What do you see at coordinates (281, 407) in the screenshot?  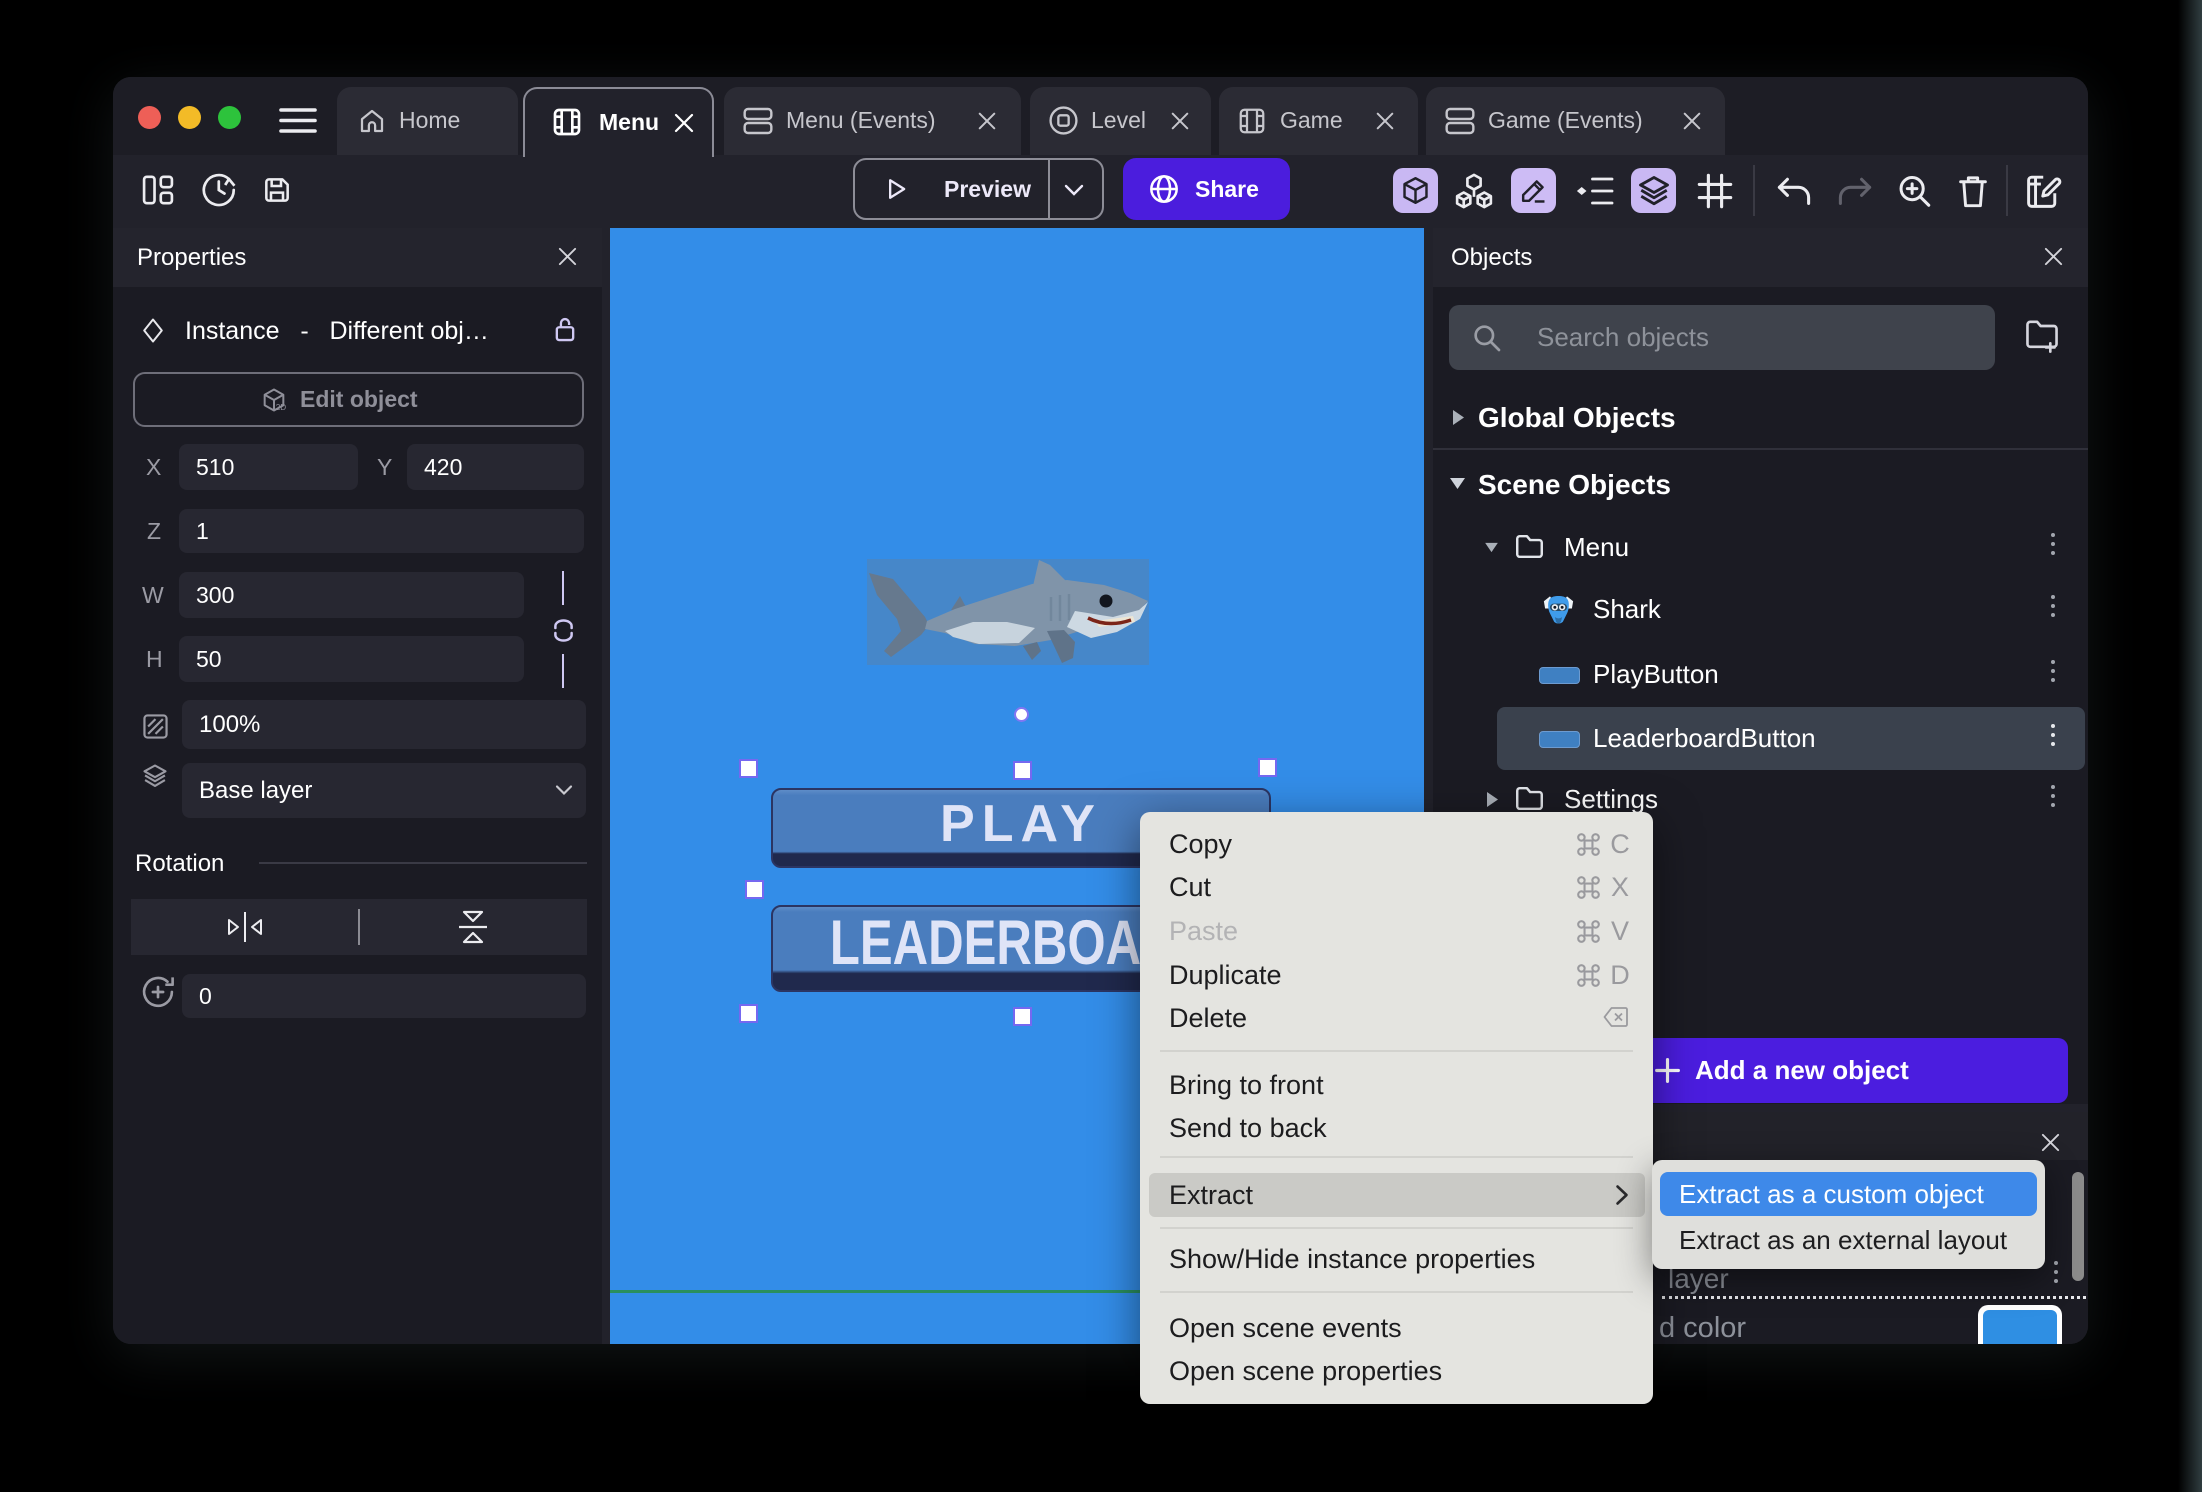 I see `svg-text: 2D` at bounding box center [281, 407].